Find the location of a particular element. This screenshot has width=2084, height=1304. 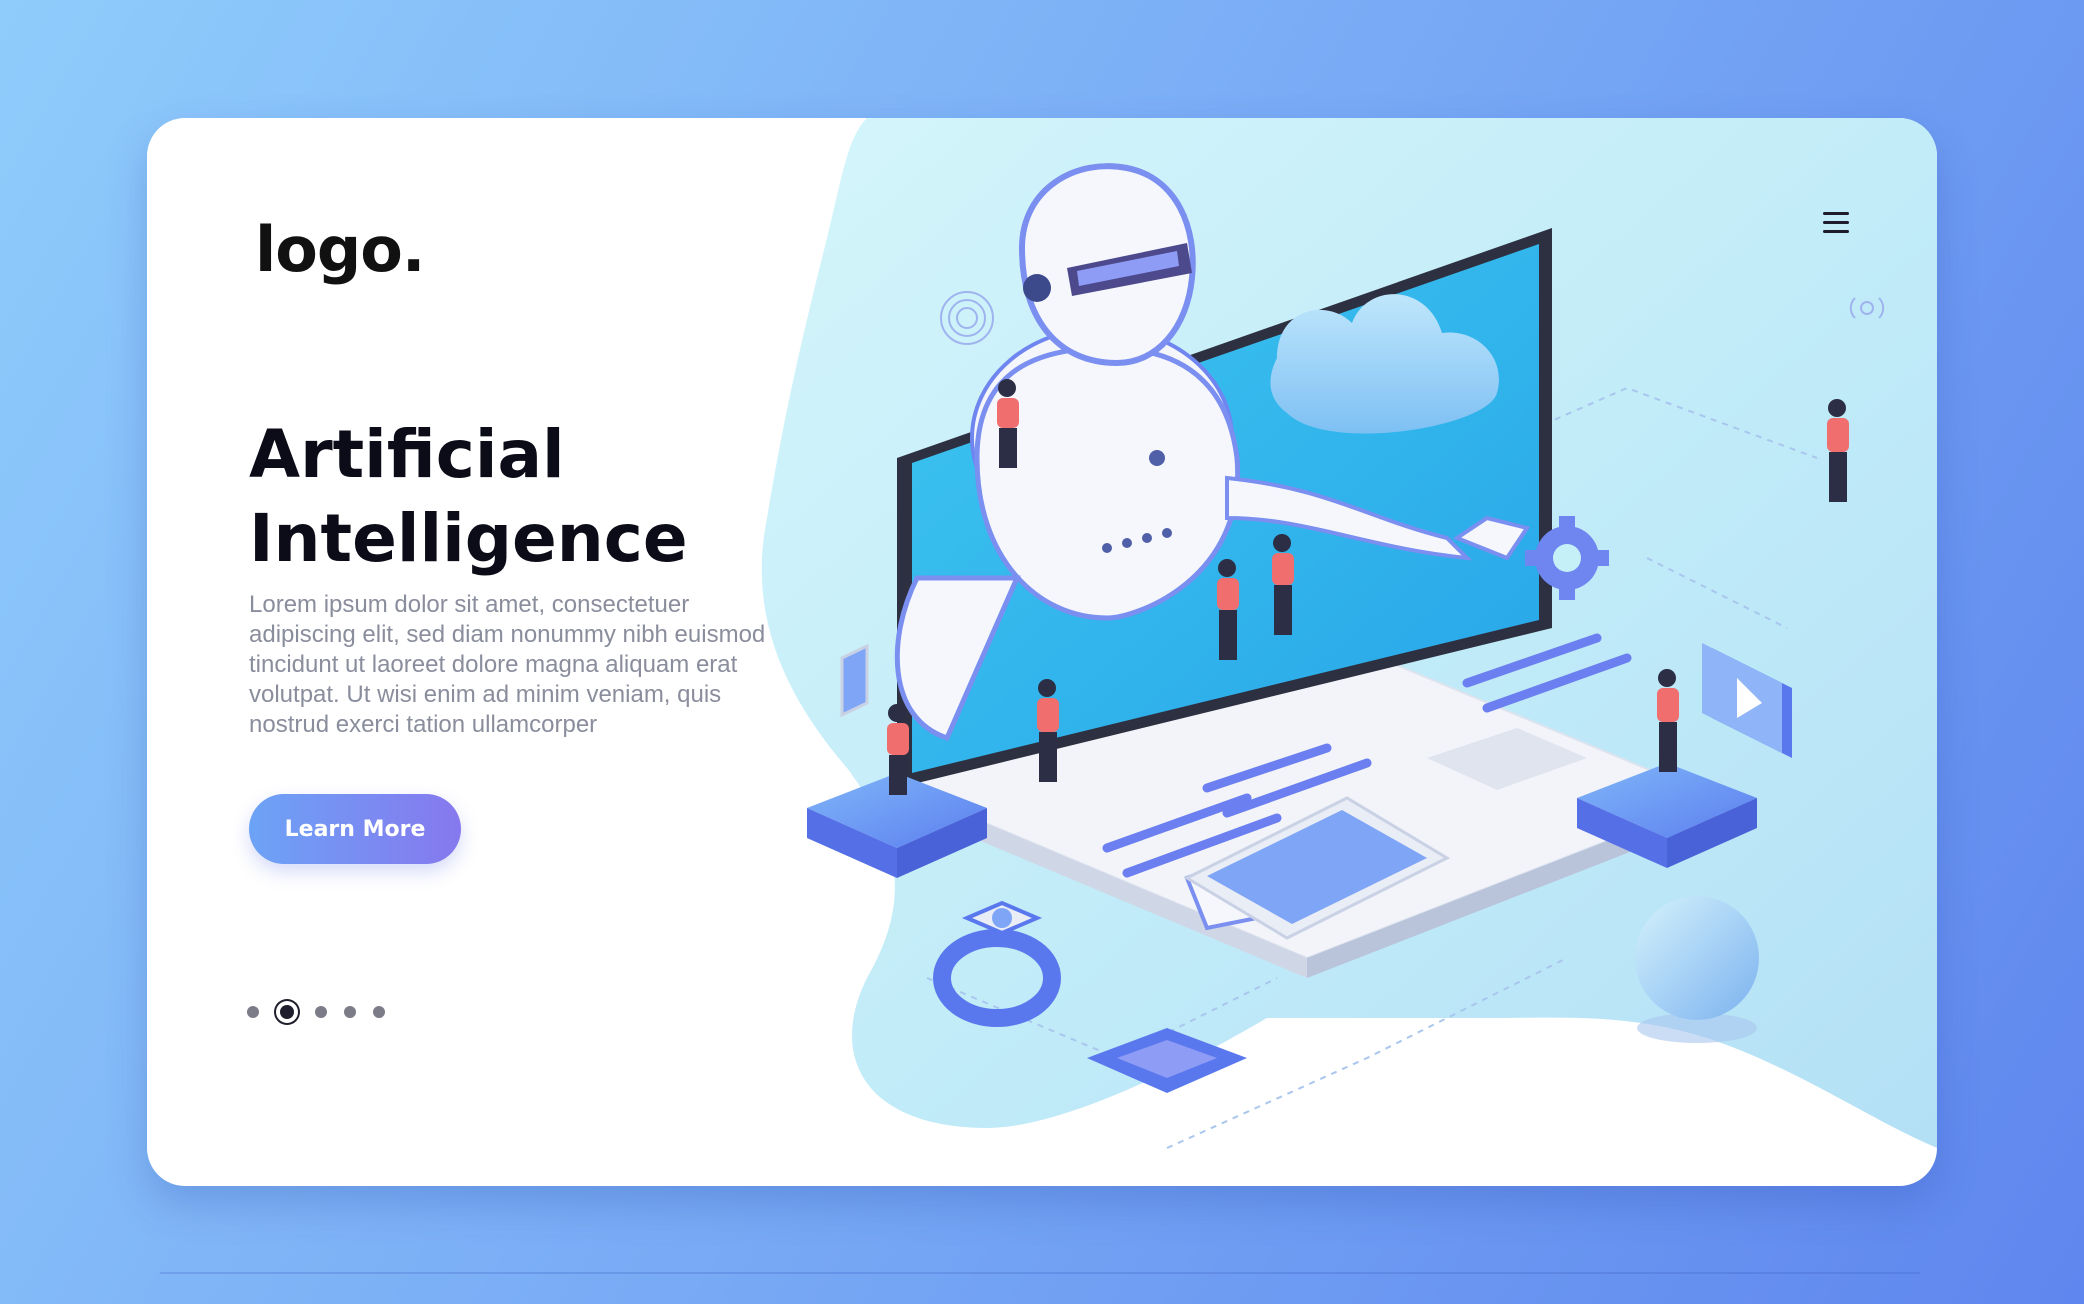

pagination-dots is located at coordinates (324, 1012).